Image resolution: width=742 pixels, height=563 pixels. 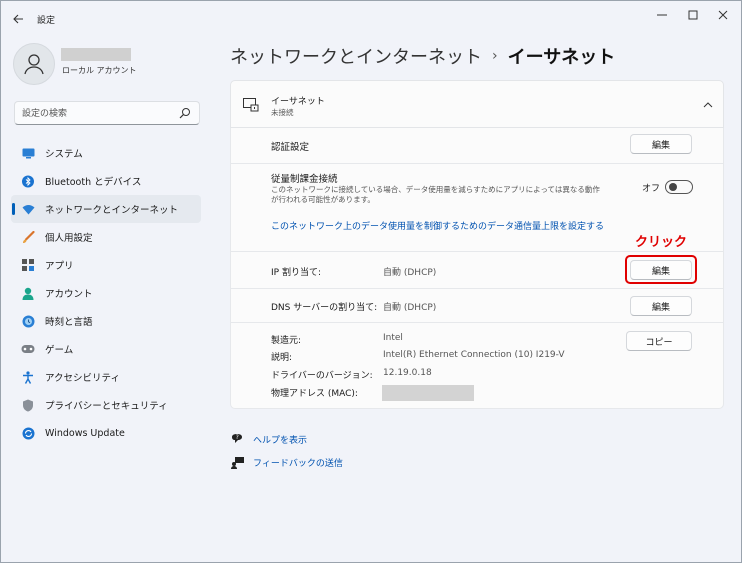 What do you see at coordinates (102, 113) in the screenshot?
I see `search-input` at bounding box center [102, 113].